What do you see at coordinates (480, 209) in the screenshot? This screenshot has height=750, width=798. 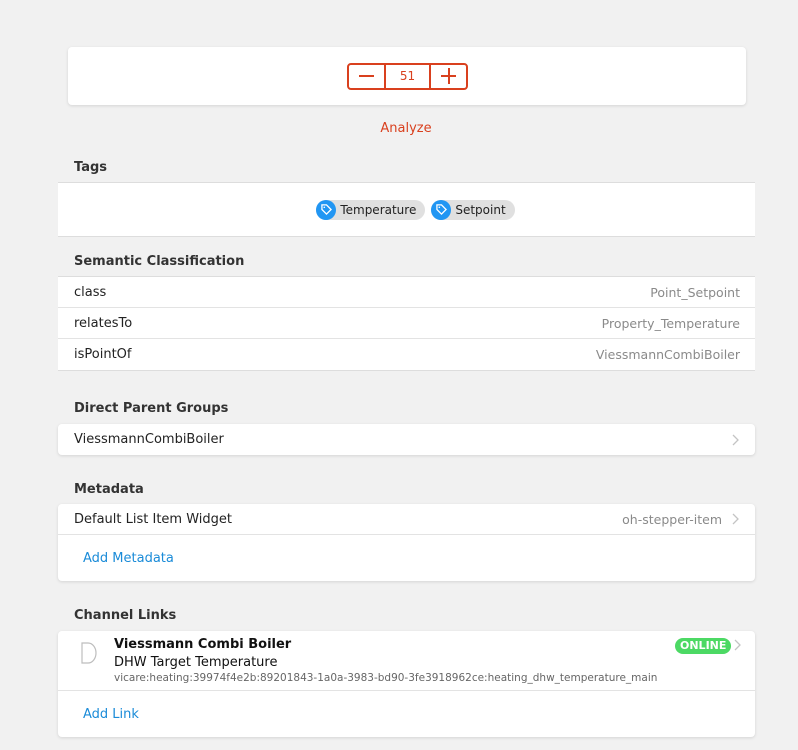 I see `tag-label: Setpoint` at bounding box center [480, 209].